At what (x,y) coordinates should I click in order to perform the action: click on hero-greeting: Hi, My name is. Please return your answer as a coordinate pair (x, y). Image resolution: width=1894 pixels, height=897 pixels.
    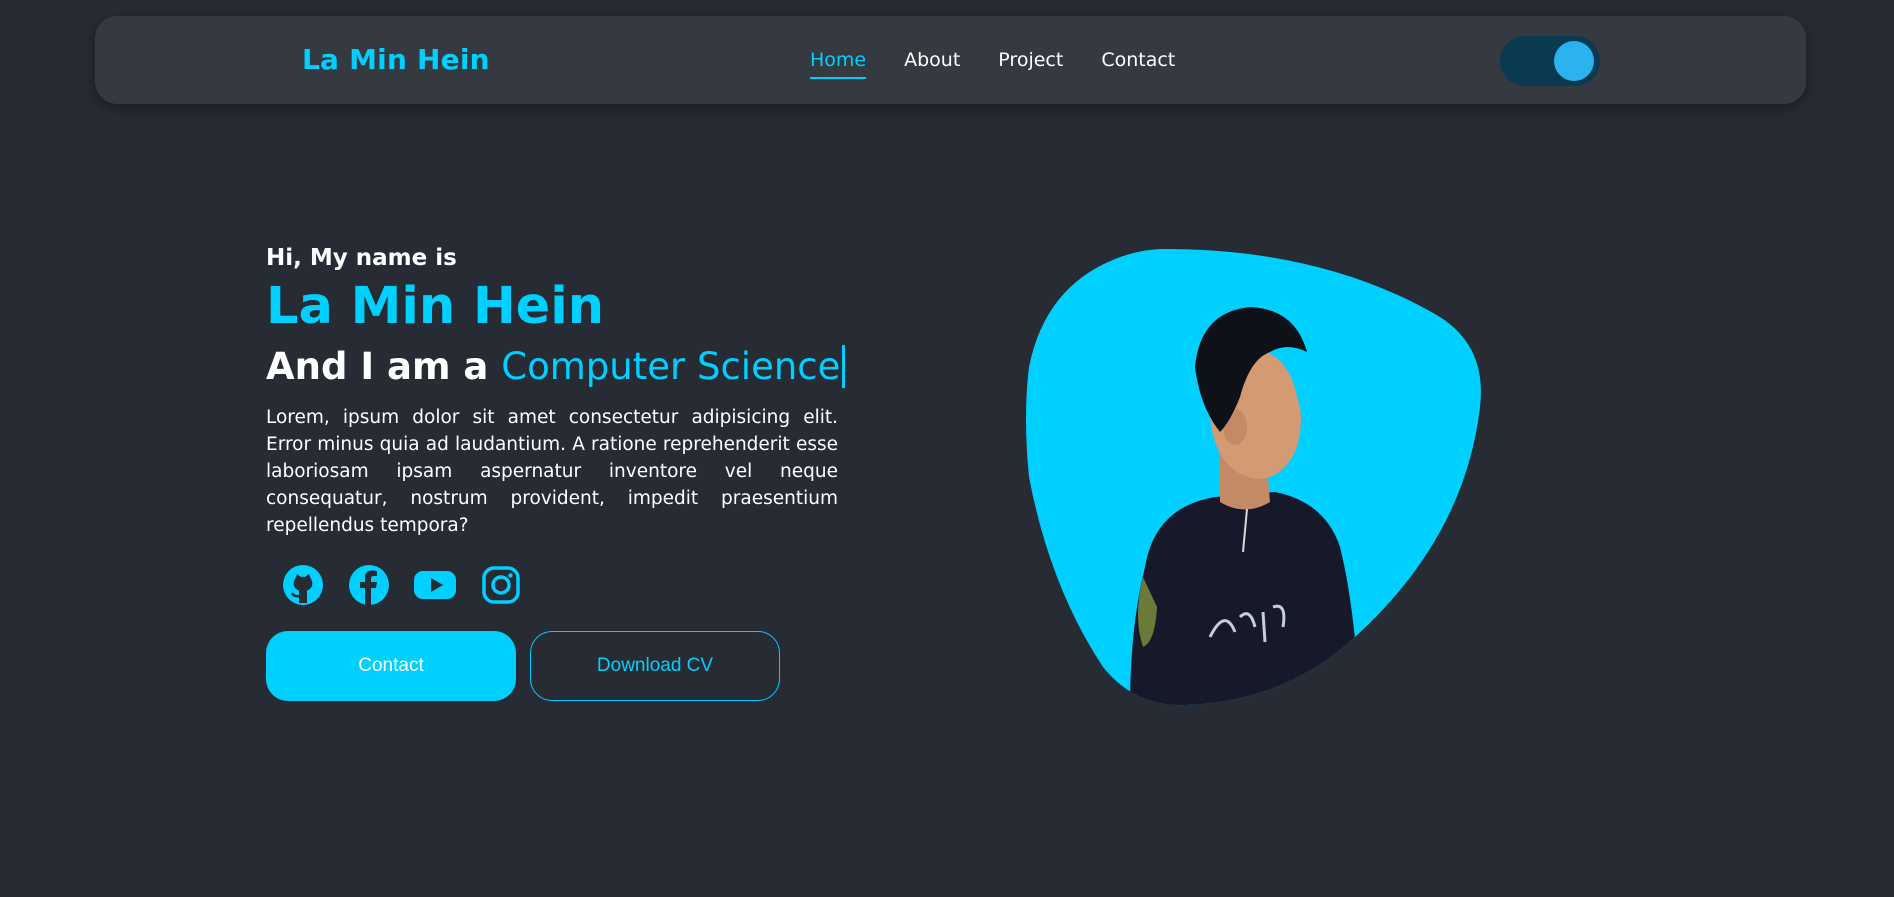
    Looking at the image, I should click on (361, 258).